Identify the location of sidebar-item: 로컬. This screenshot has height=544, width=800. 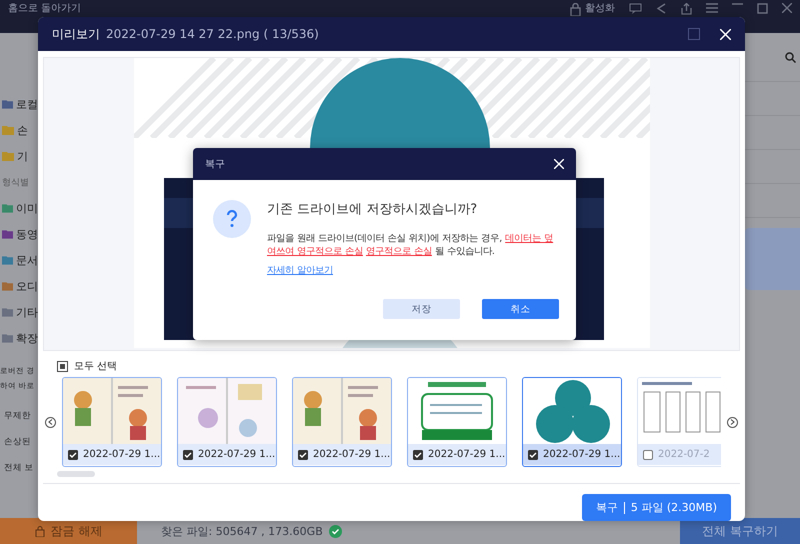
(27, 104).